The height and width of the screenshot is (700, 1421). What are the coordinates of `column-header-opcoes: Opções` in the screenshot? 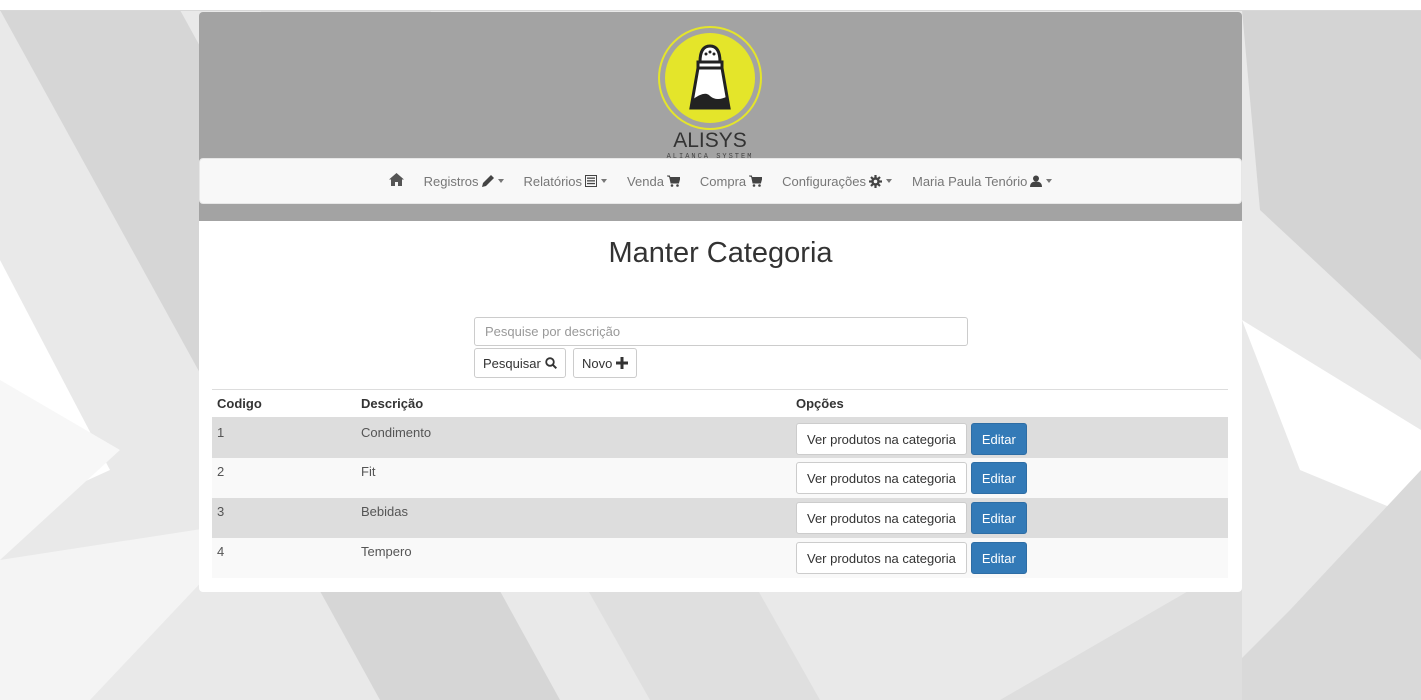 It's located at (1009, 404).